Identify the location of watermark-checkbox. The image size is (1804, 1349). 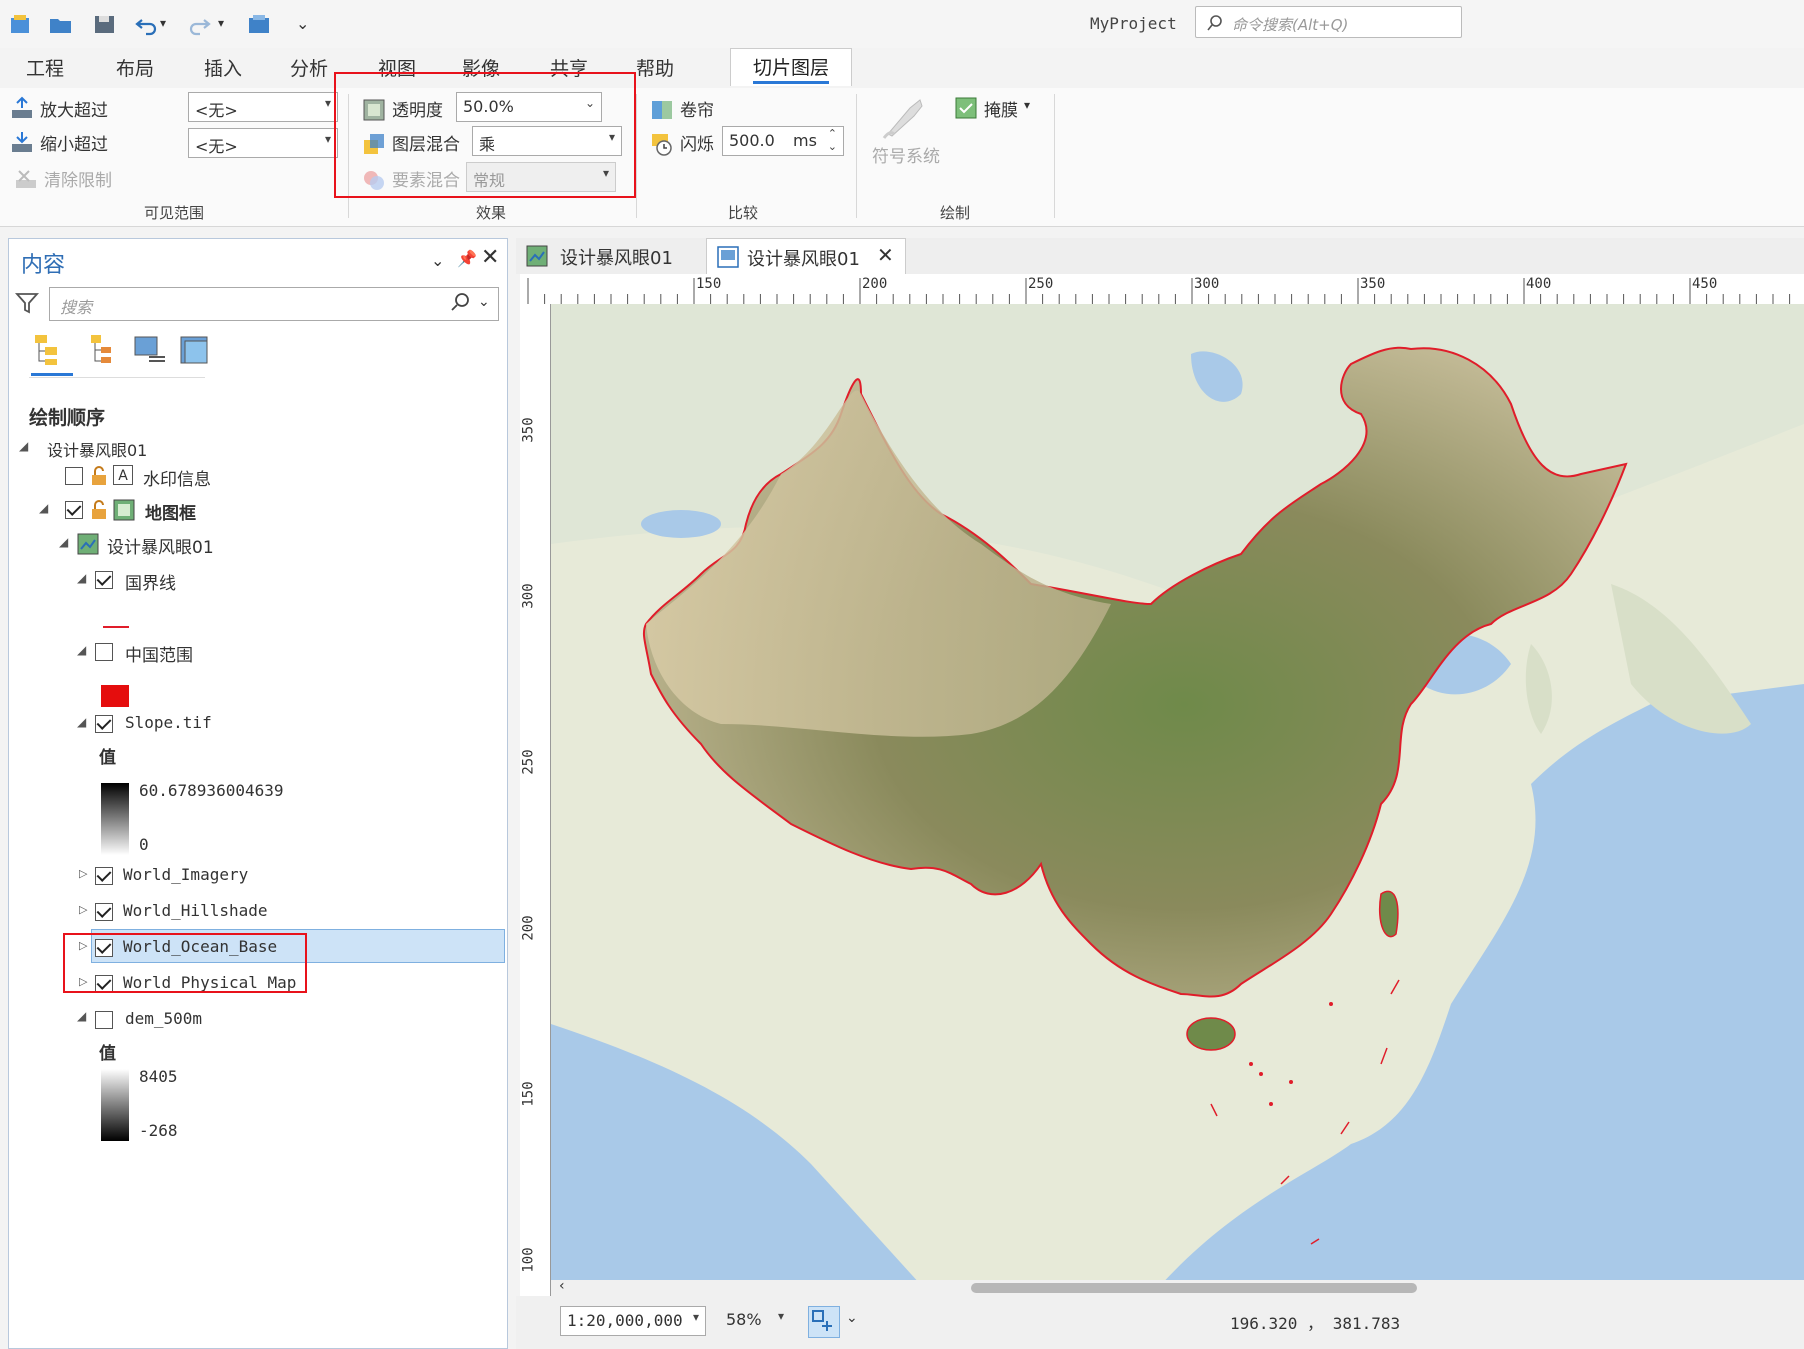
(74, 476).